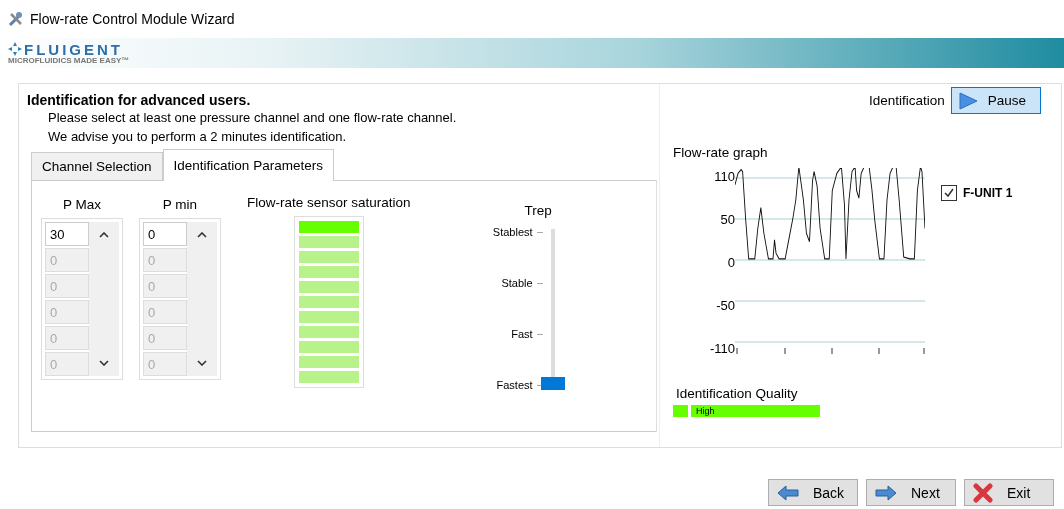 Image resolution: width=1064 pixels, height=509 pixels. I want to click on column-title: P min, so click(180, 204).